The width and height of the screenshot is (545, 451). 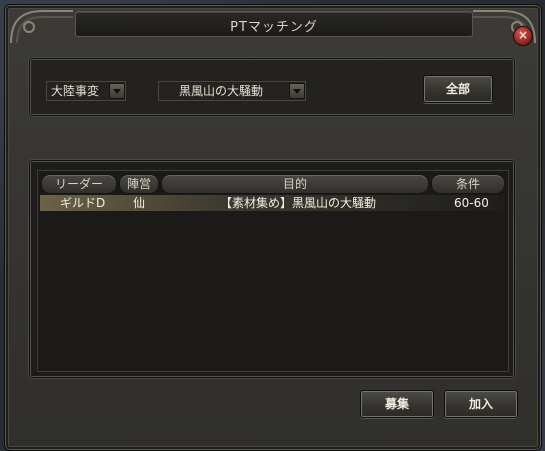 I want to click on column-header-faction: 陣営, so click(x=139, y=184).